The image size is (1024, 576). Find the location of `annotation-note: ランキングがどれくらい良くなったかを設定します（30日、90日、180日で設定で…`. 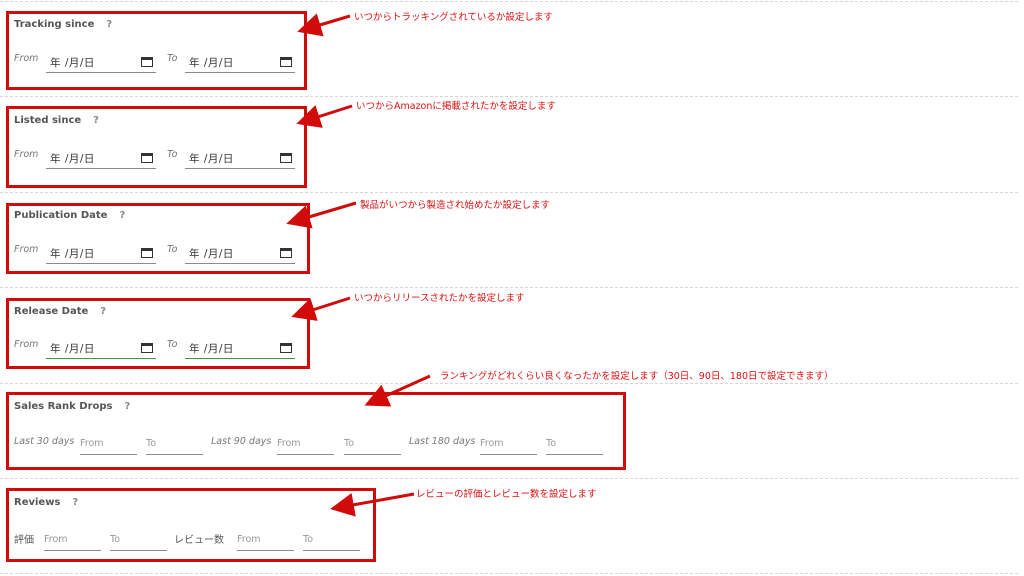

annotation-note: ランキングがどれくらい良くなったかを設定します（30日、90日、180日で設定で… is located at coordinates (637, 376).